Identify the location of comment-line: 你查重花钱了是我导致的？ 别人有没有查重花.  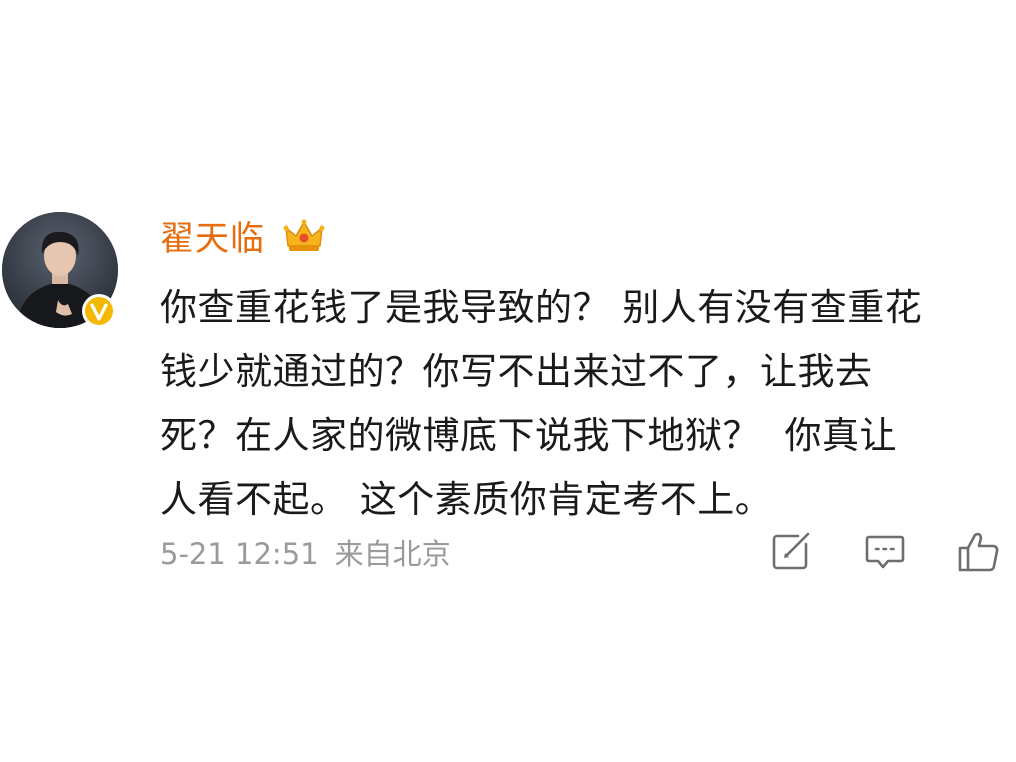
(541, 307).